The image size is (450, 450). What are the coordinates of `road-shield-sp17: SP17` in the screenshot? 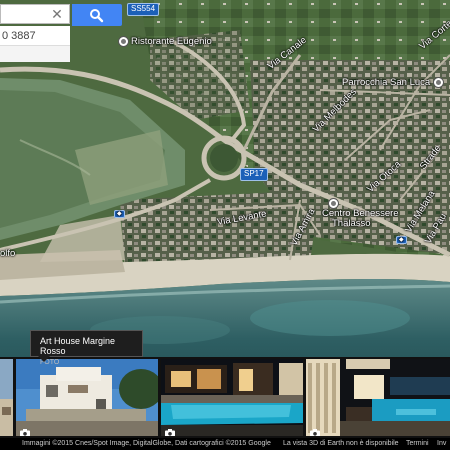 It's located at (254, 174).